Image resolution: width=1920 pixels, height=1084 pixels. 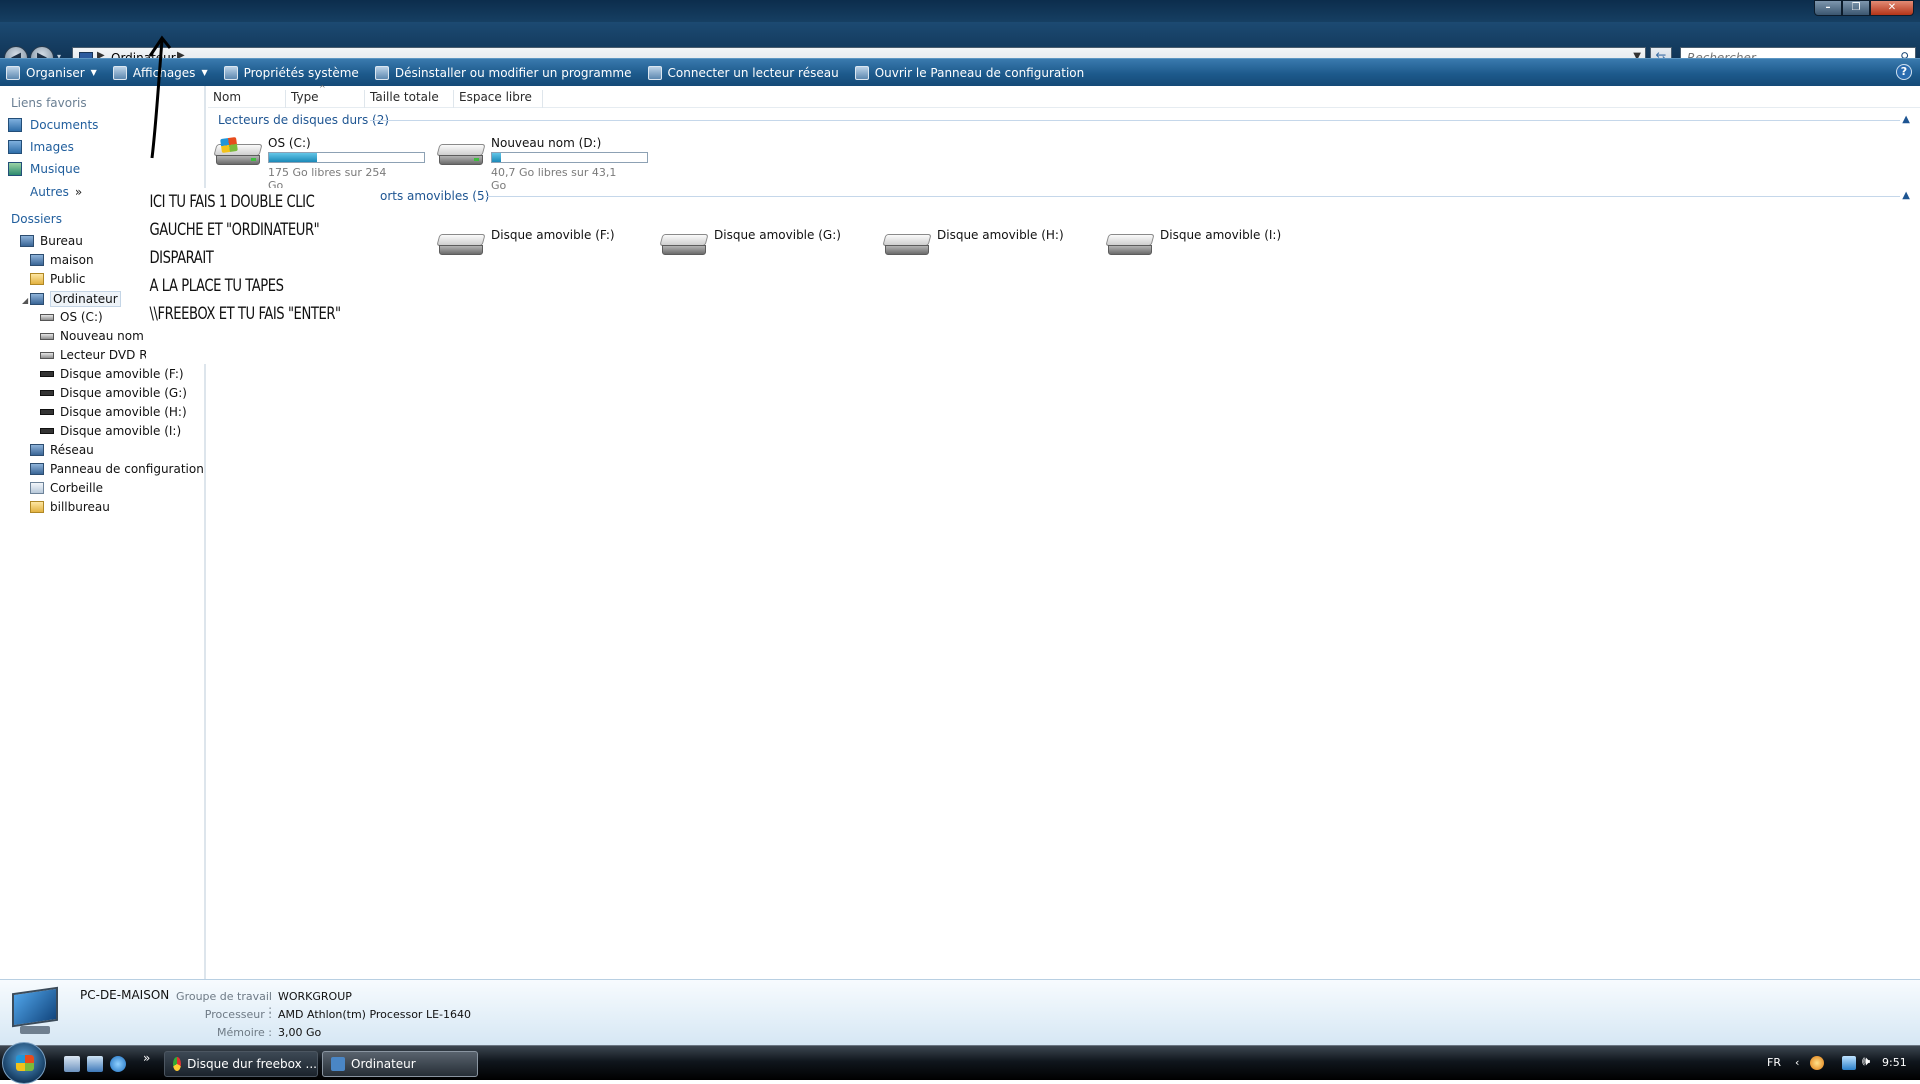 I want to click on folder-icon, so click(x=37, y=279).